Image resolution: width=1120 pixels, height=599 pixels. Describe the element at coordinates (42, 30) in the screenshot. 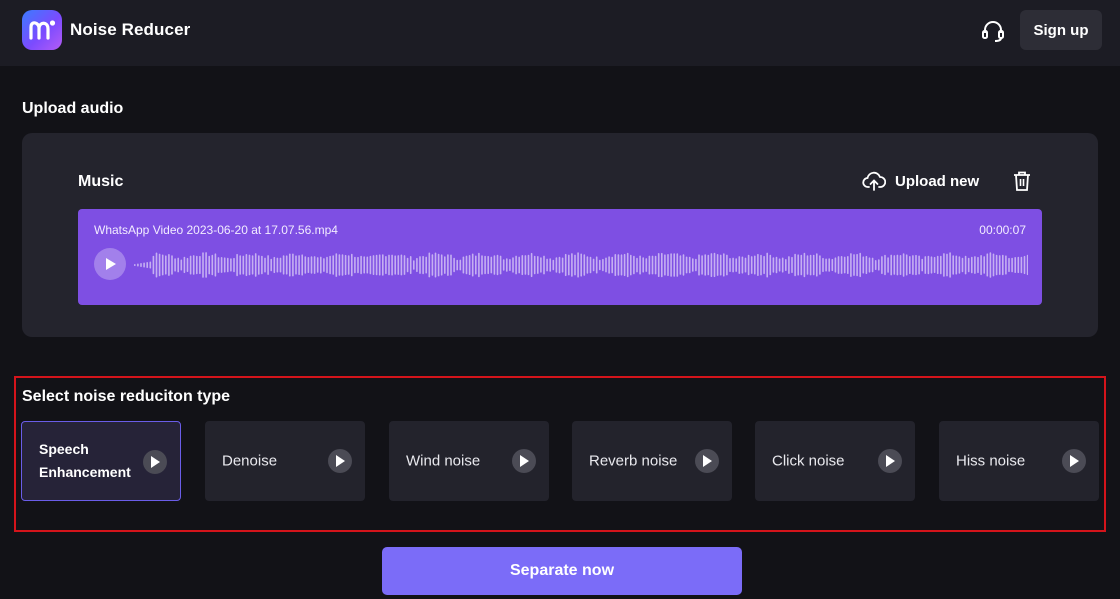

I see `app-logo-icon` at that location.